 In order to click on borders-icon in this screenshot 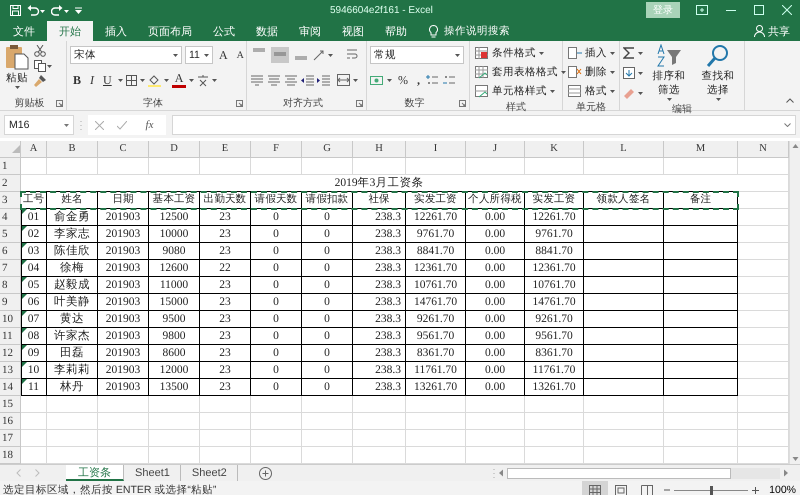, I will do `click(131, 80)`.